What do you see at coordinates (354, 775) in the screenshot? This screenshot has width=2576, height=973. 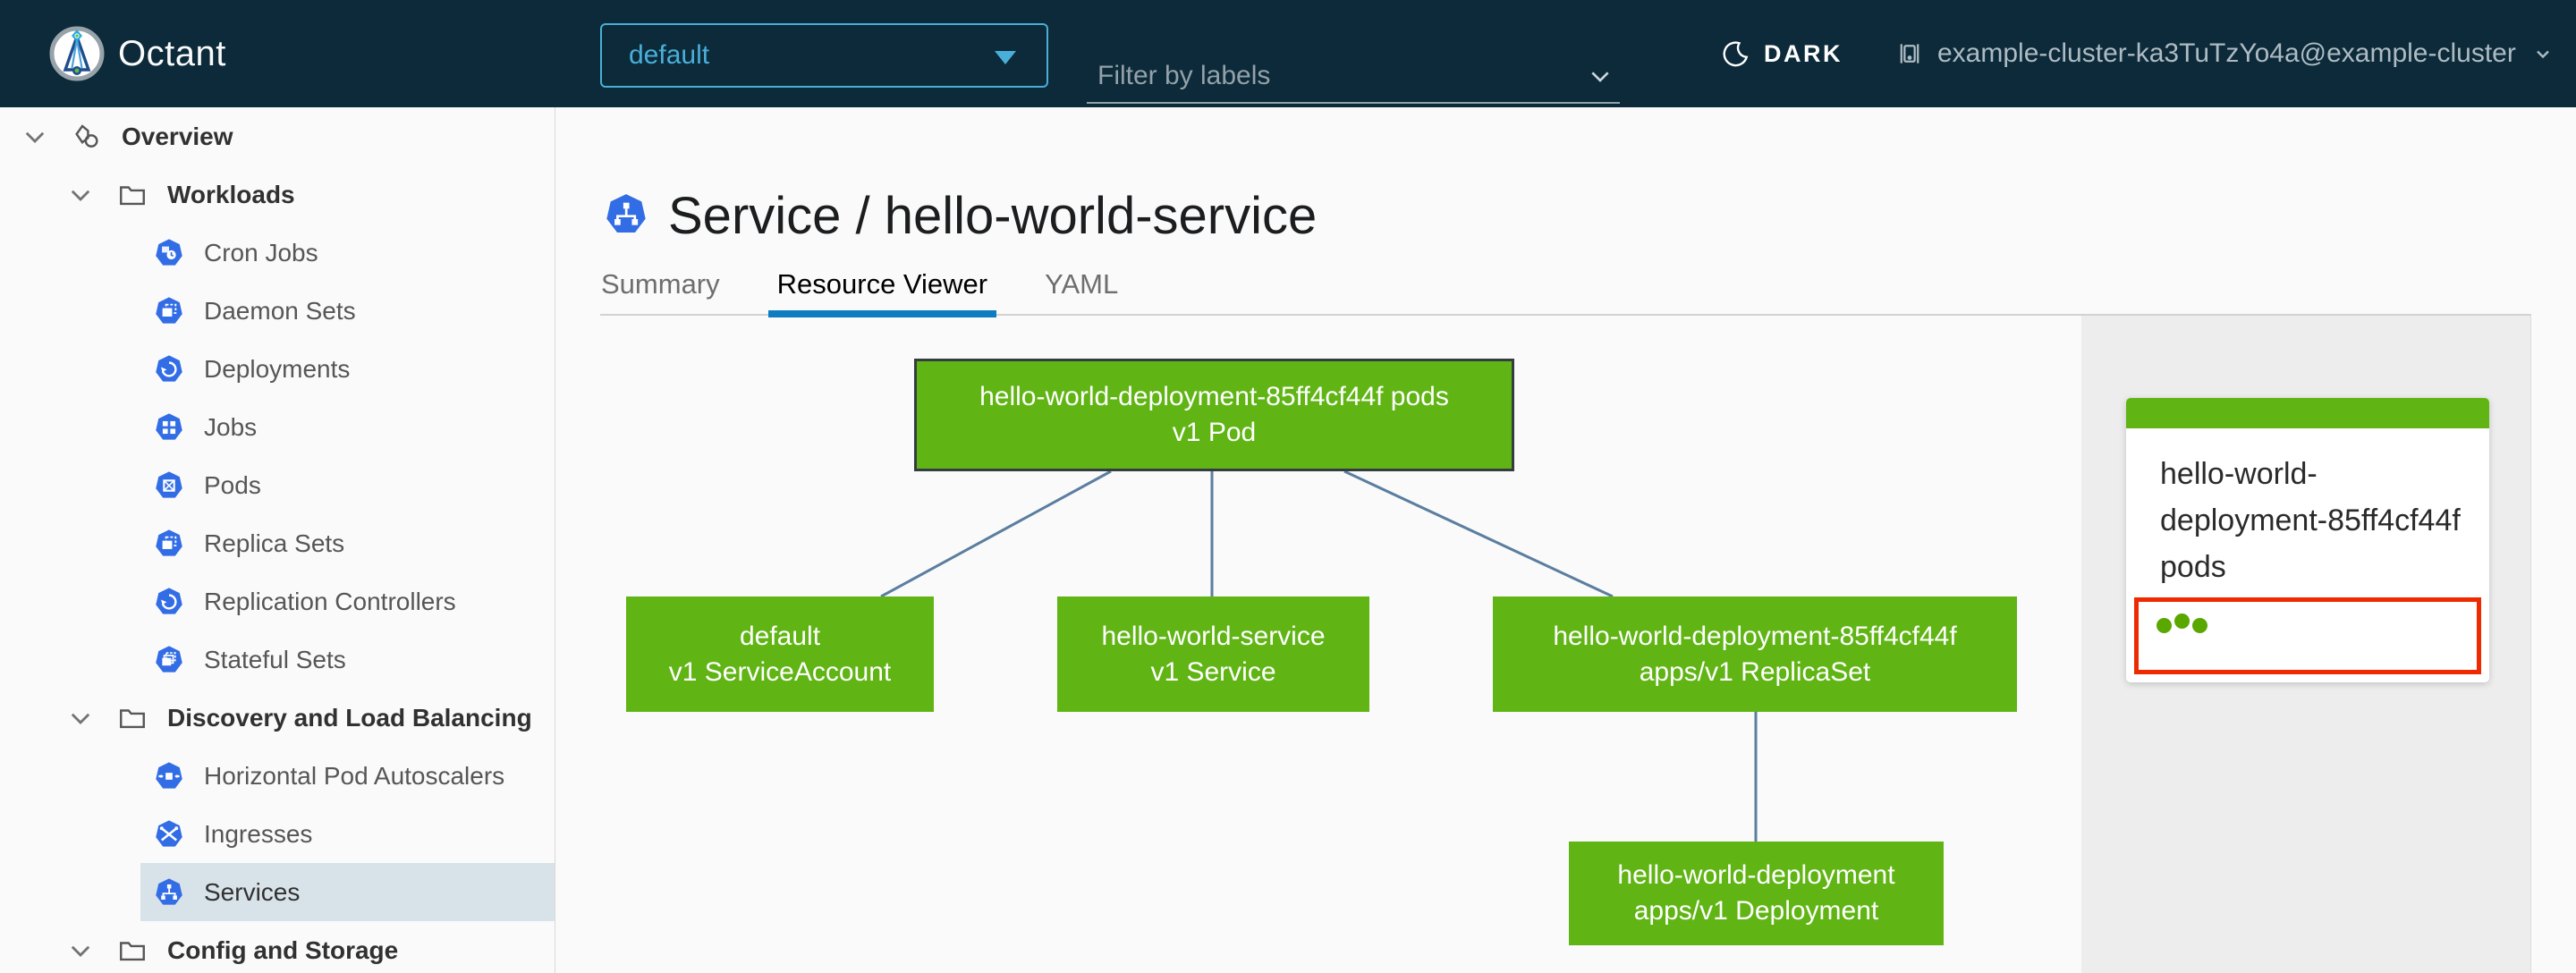 I see `sidebar-item-label: Horizontal Pod Autoscalers` at bounding box center [354, 775].